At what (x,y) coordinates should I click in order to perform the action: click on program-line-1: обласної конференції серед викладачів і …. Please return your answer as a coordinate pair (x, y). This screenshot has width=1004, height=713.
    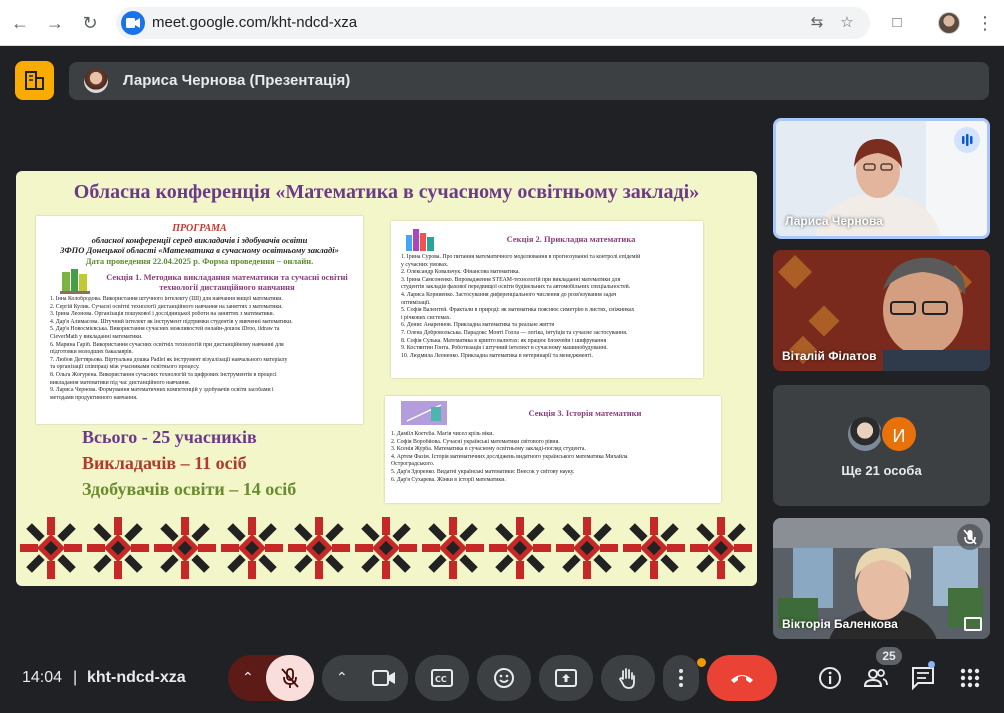
    Looking at the image, I should click on (199, 240).